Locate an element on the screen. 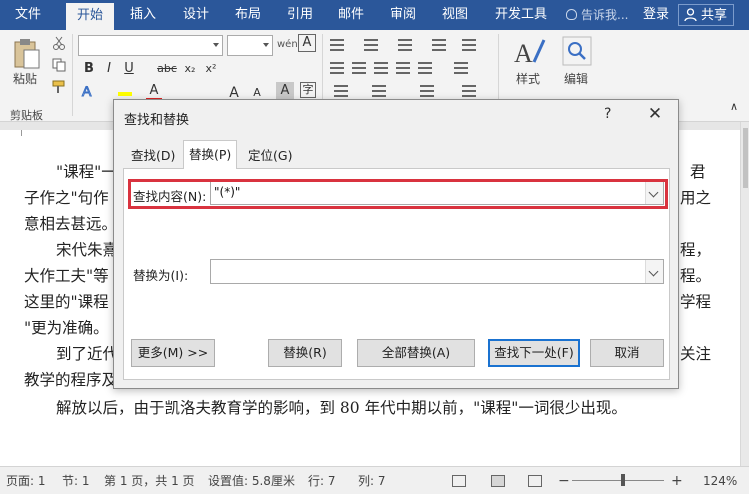  justify-icon is located at coordinates (403, 68).